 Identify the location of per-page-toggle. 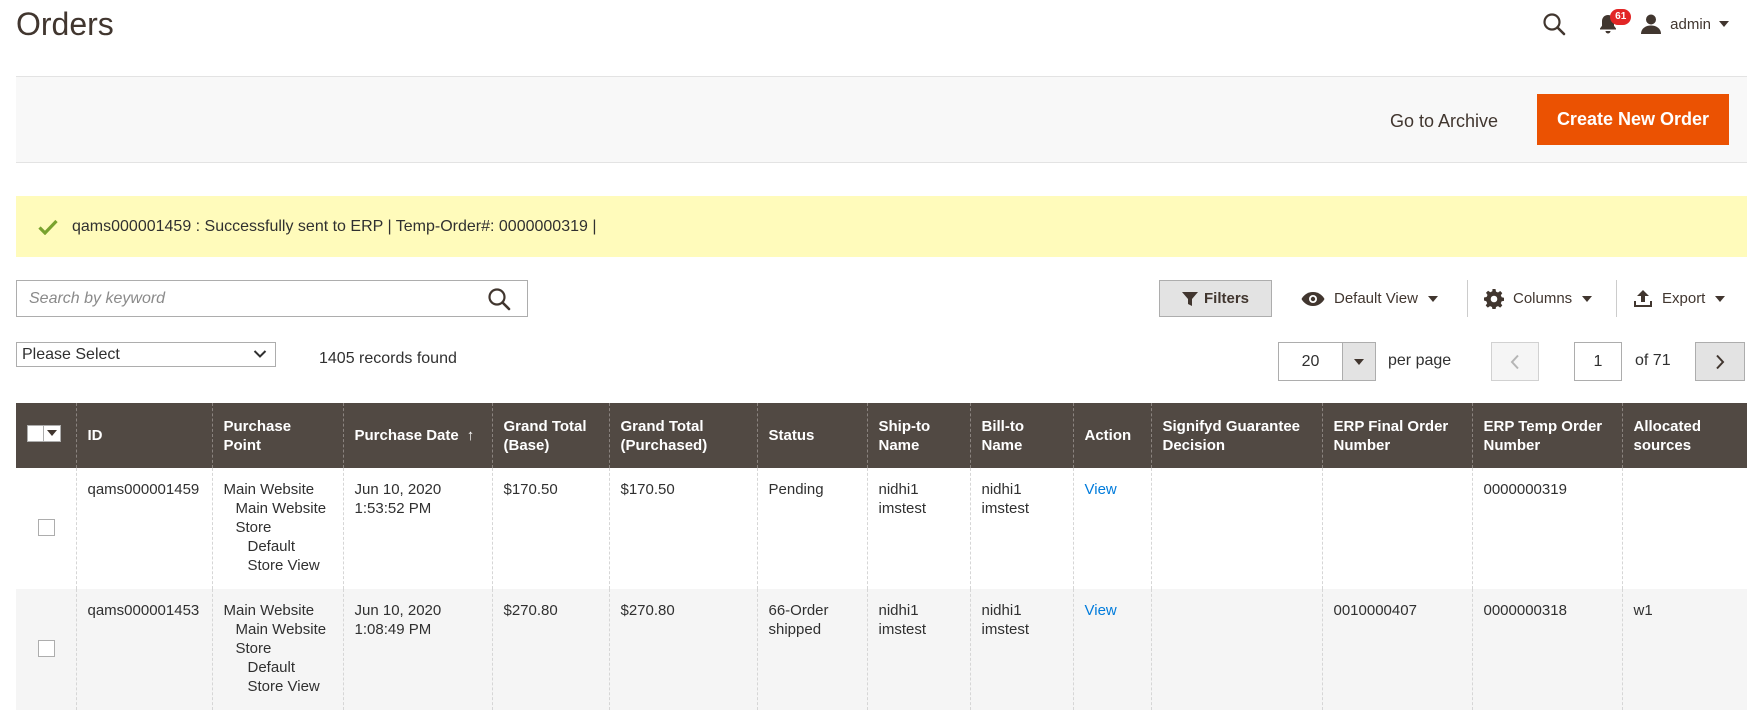
(1358, 361).